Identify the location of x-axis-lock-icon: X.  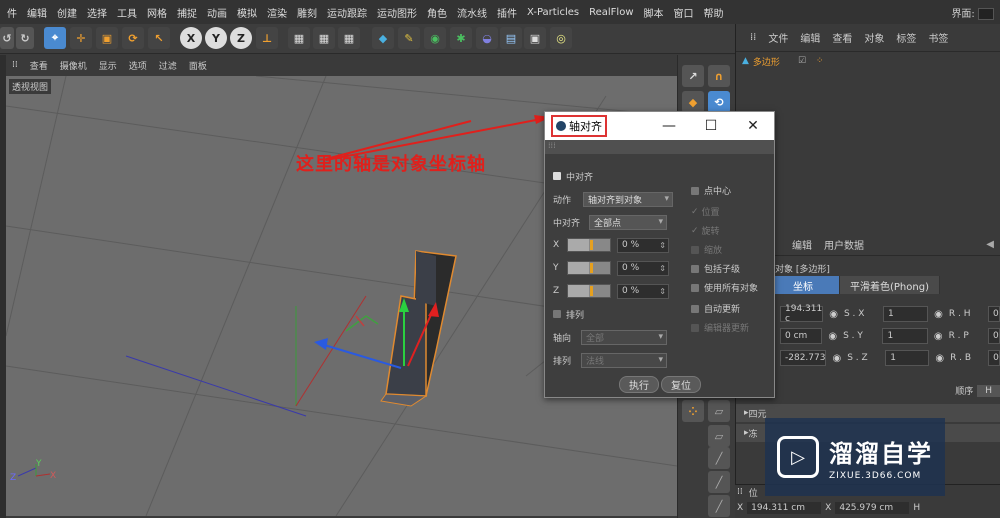
(191, 38).